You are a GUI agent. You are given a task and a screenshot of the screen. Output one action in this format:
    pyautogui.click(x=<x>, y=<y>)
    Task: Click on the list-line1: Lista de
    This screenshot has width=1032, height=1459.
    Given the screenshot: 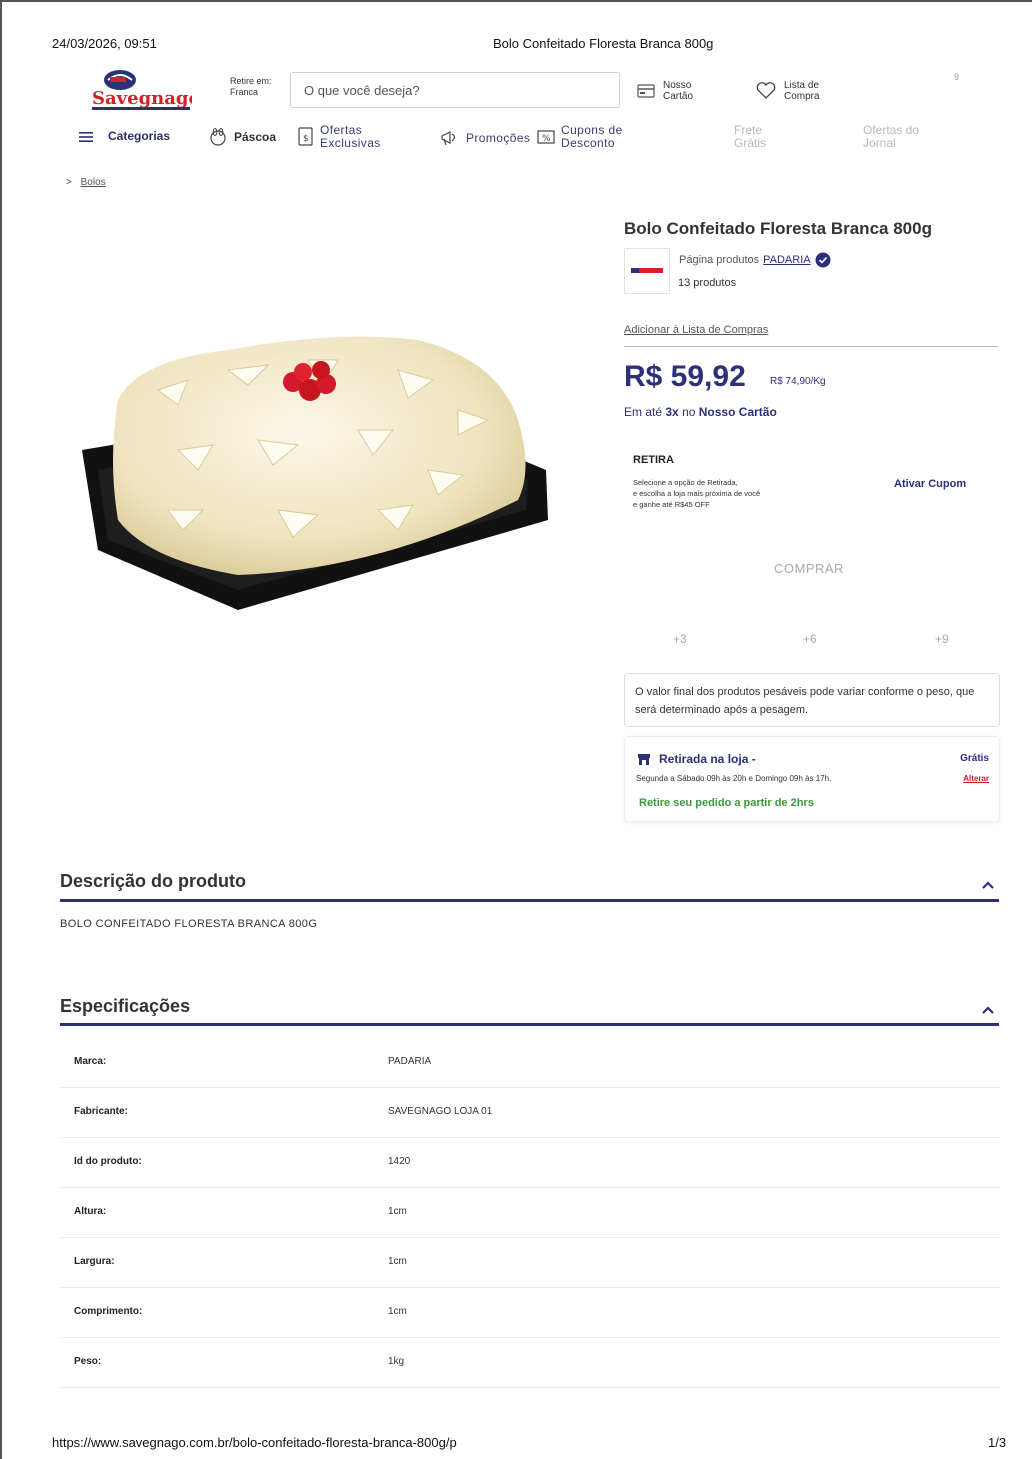 What is the action you would take?
    pyautogui.click(x=802, y=85)
    